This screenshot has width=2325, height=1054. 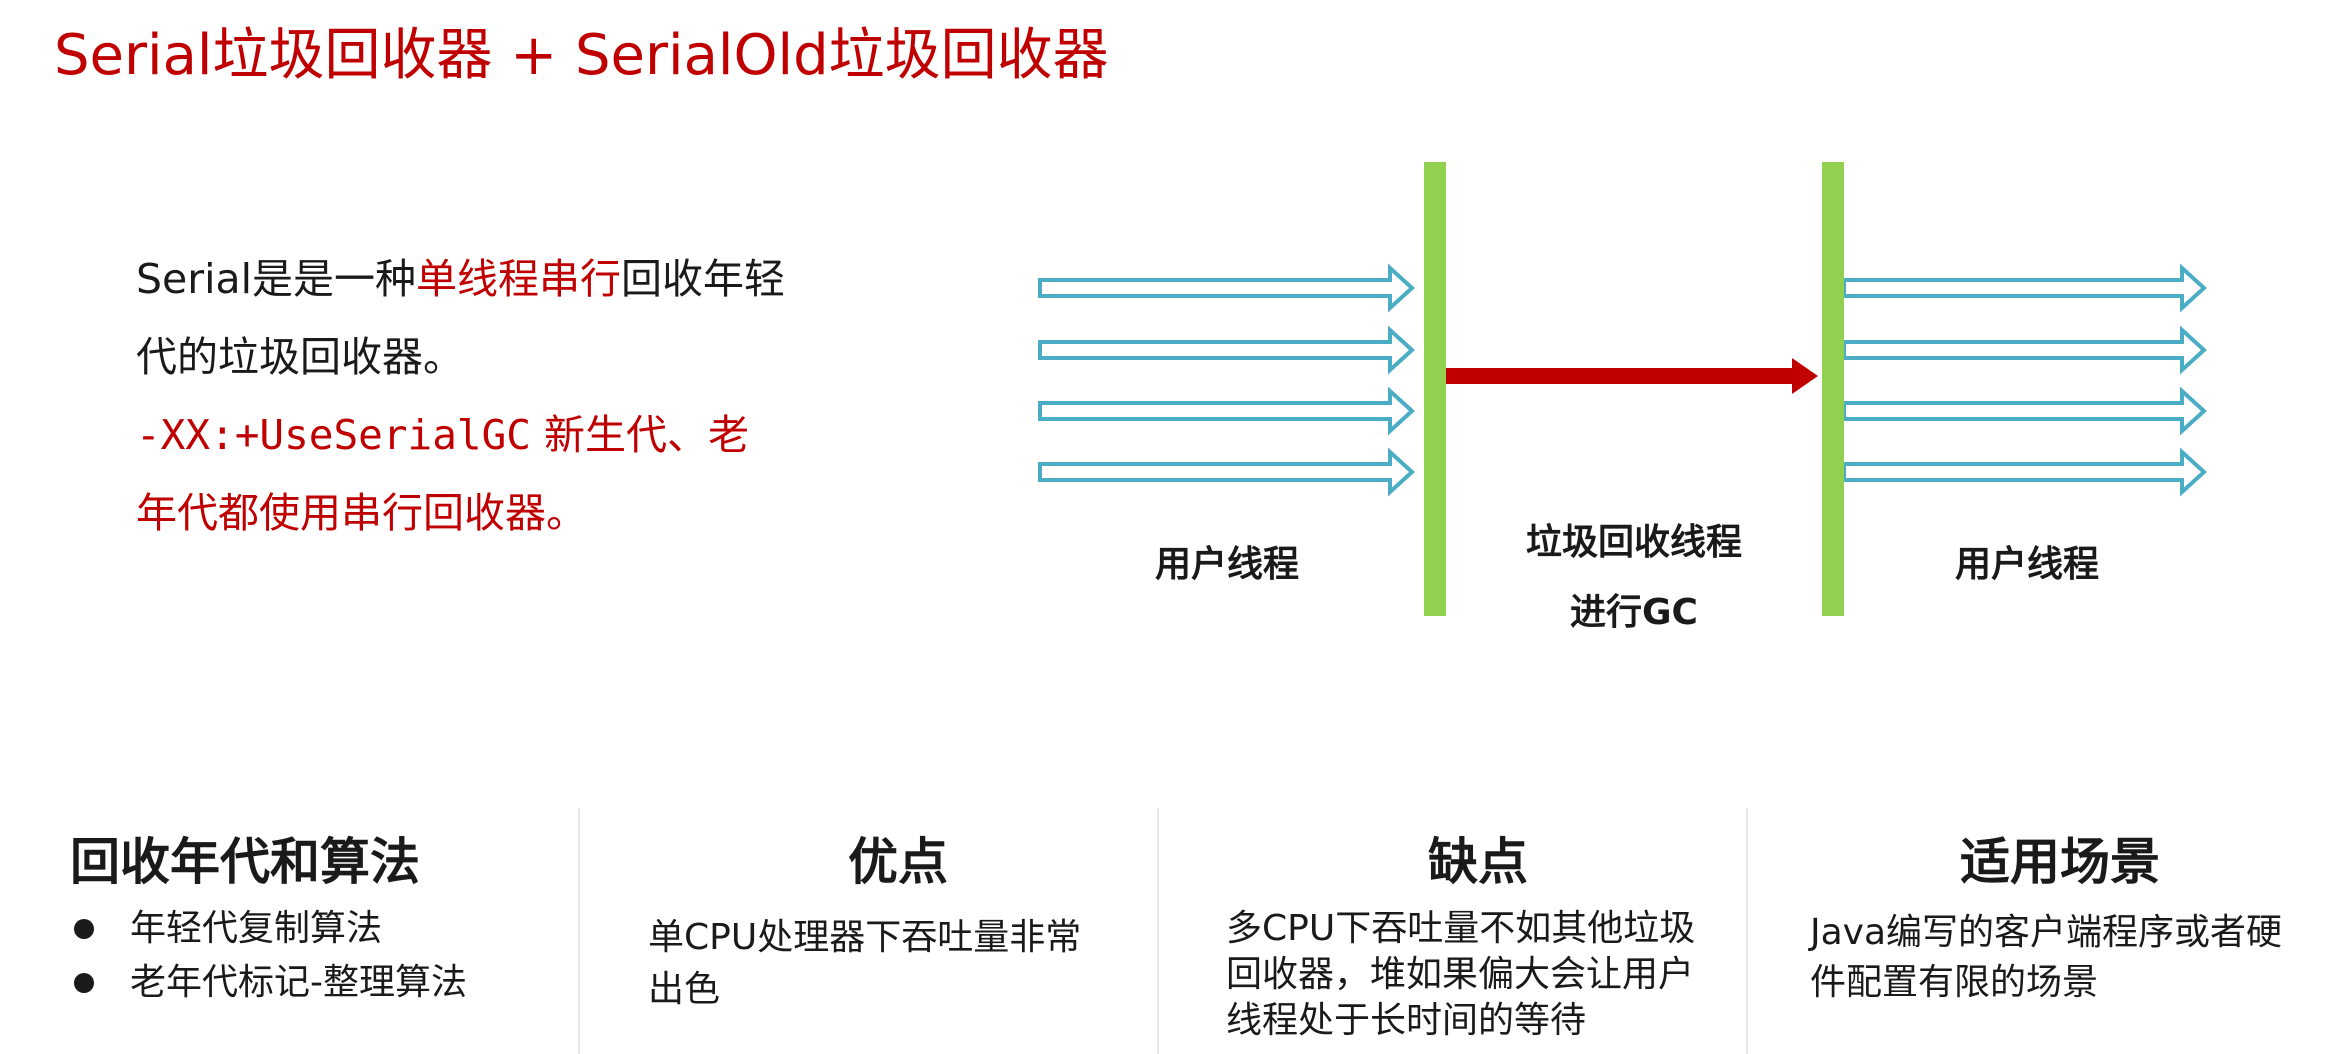 I want to click on gc-run-label: 进行GC, so click(x=1634, y=612).